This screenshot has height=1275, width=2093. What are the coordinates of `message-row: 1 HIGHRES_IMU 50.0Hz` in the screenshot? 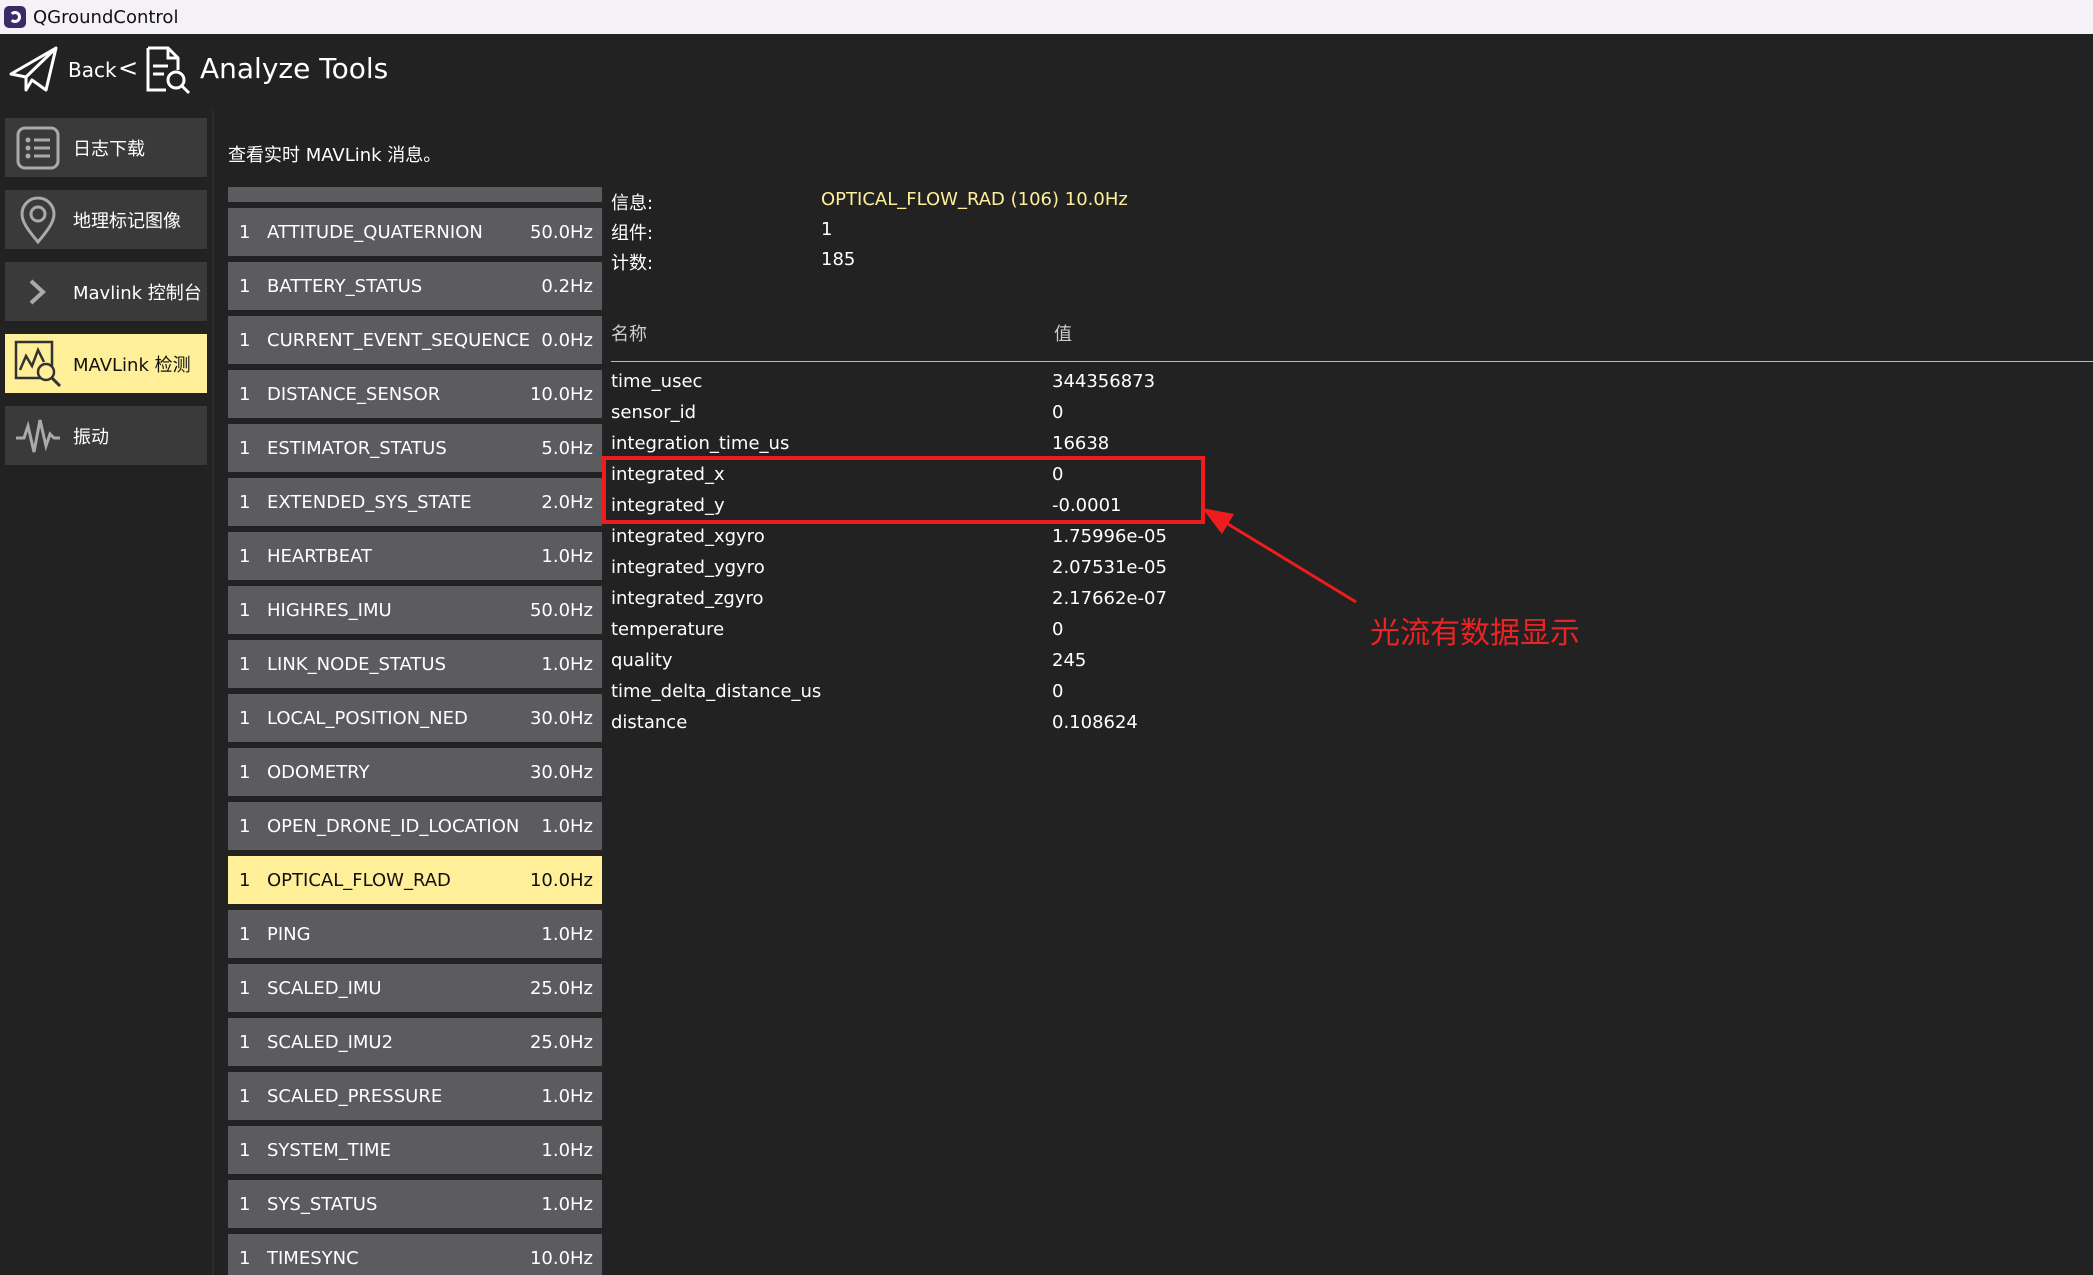 It's located at (415, 610).